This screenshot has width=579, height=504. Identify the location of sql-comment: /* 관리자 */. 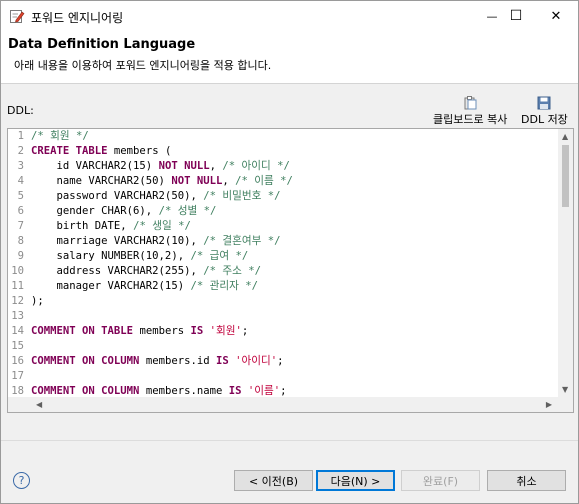
(224, 286).